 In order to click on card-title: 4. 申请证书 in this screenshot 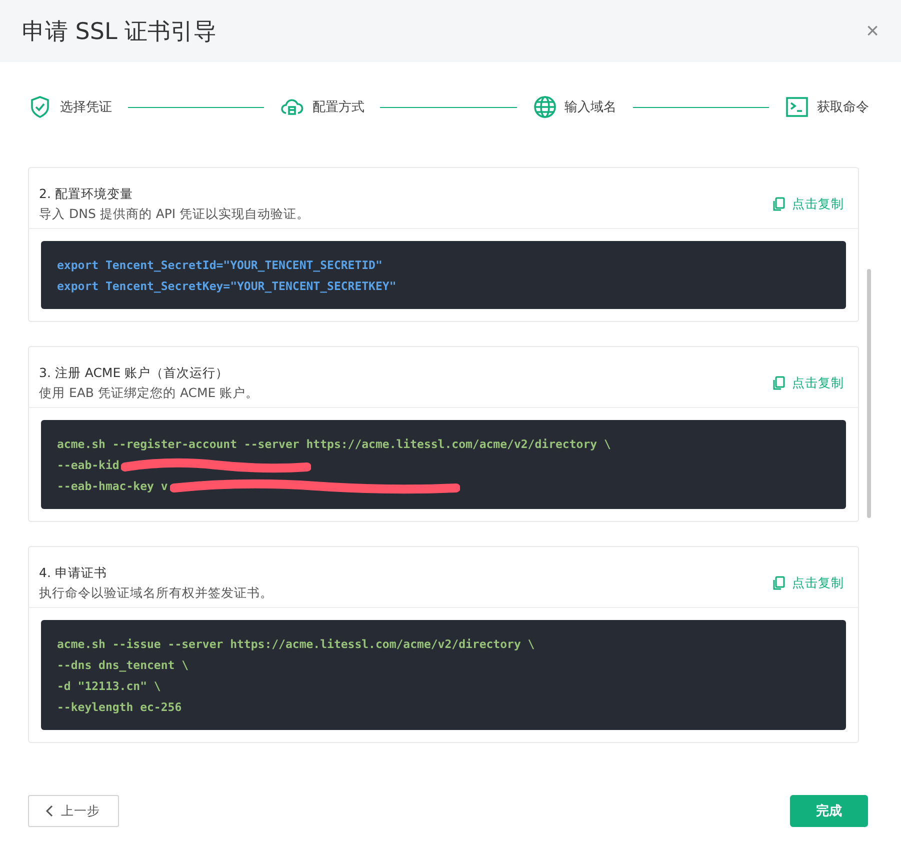, I will do `click(73, 573)`.